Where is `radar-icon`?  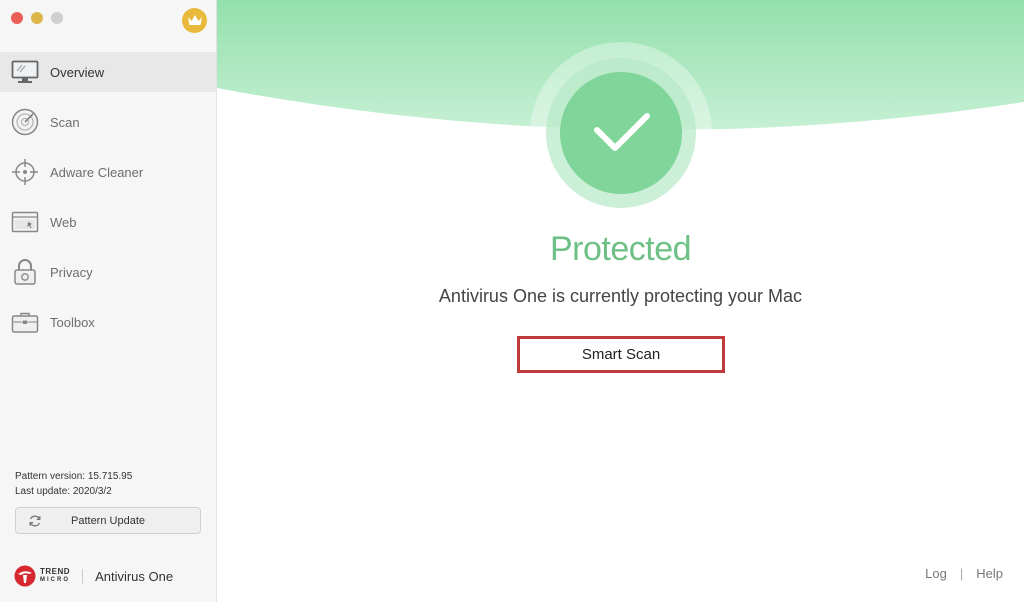
radar-icon is located at coordinates (25, 122).